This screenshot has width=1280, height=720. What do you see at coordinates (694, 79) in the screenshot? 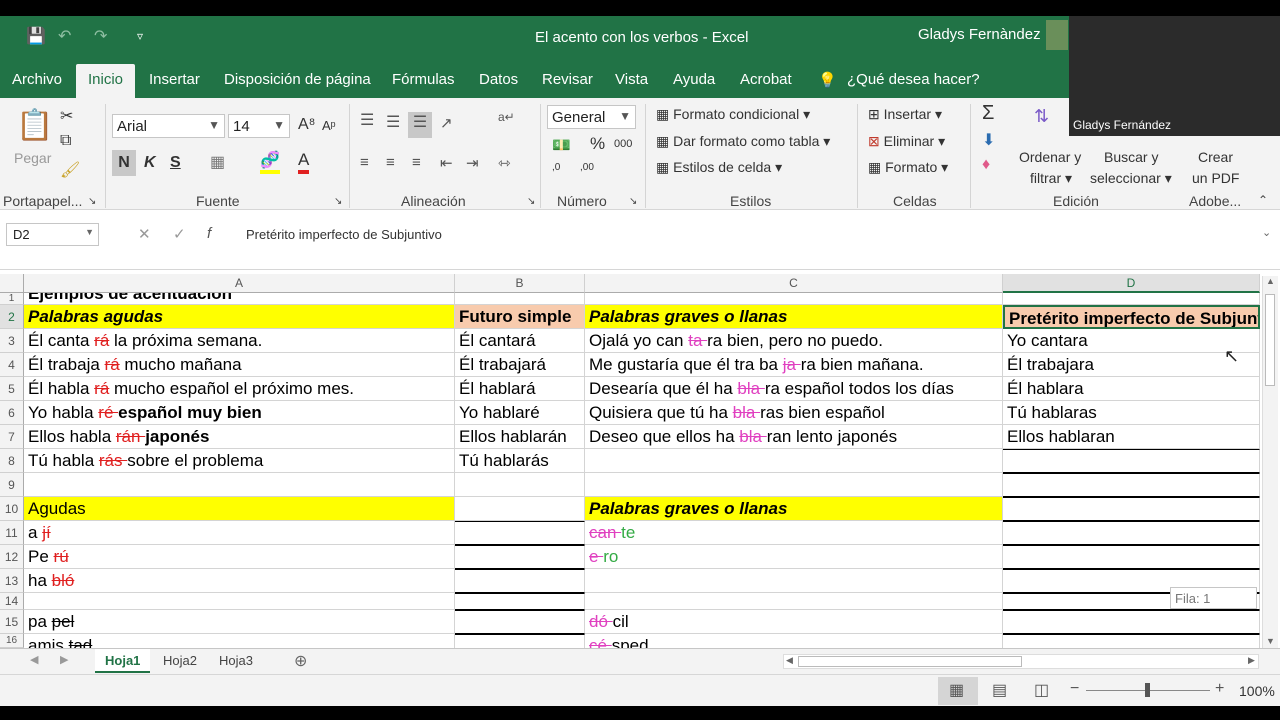
I see `tab-ayuda: Ayuda` at bounding box center [694, 79].